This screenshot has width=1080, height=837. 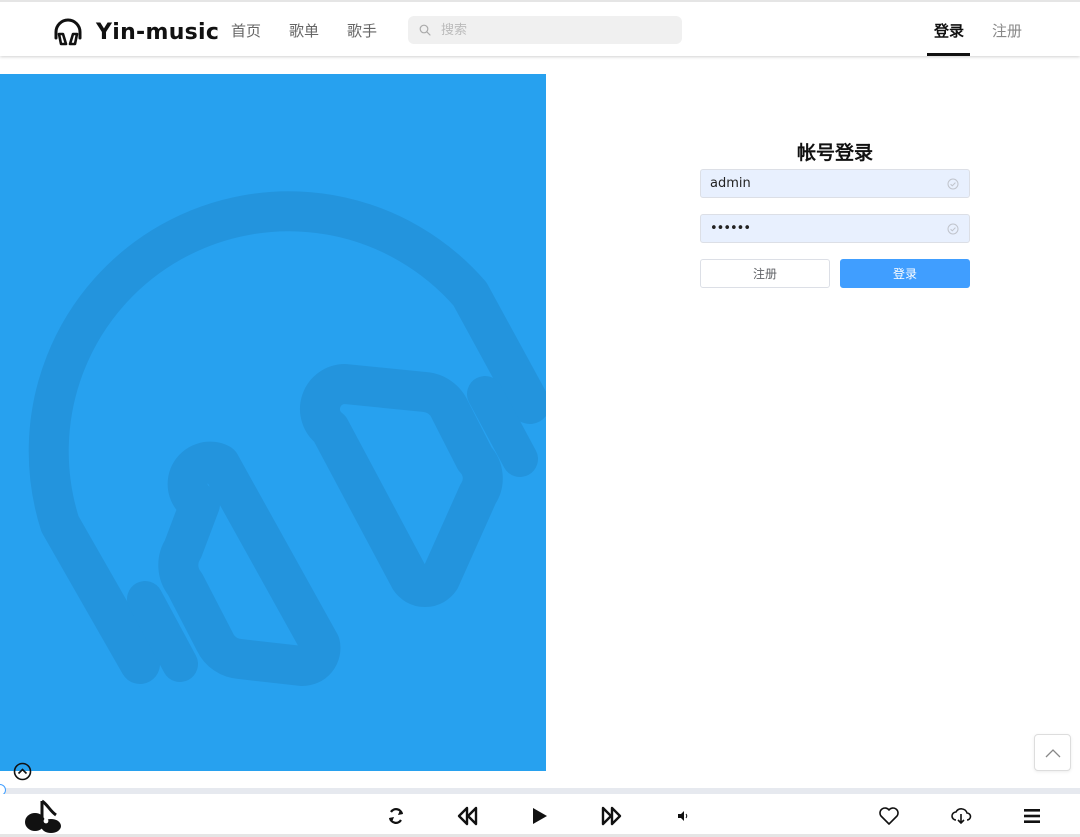 I want to click on volume-icon, so click(x=683, y=816).